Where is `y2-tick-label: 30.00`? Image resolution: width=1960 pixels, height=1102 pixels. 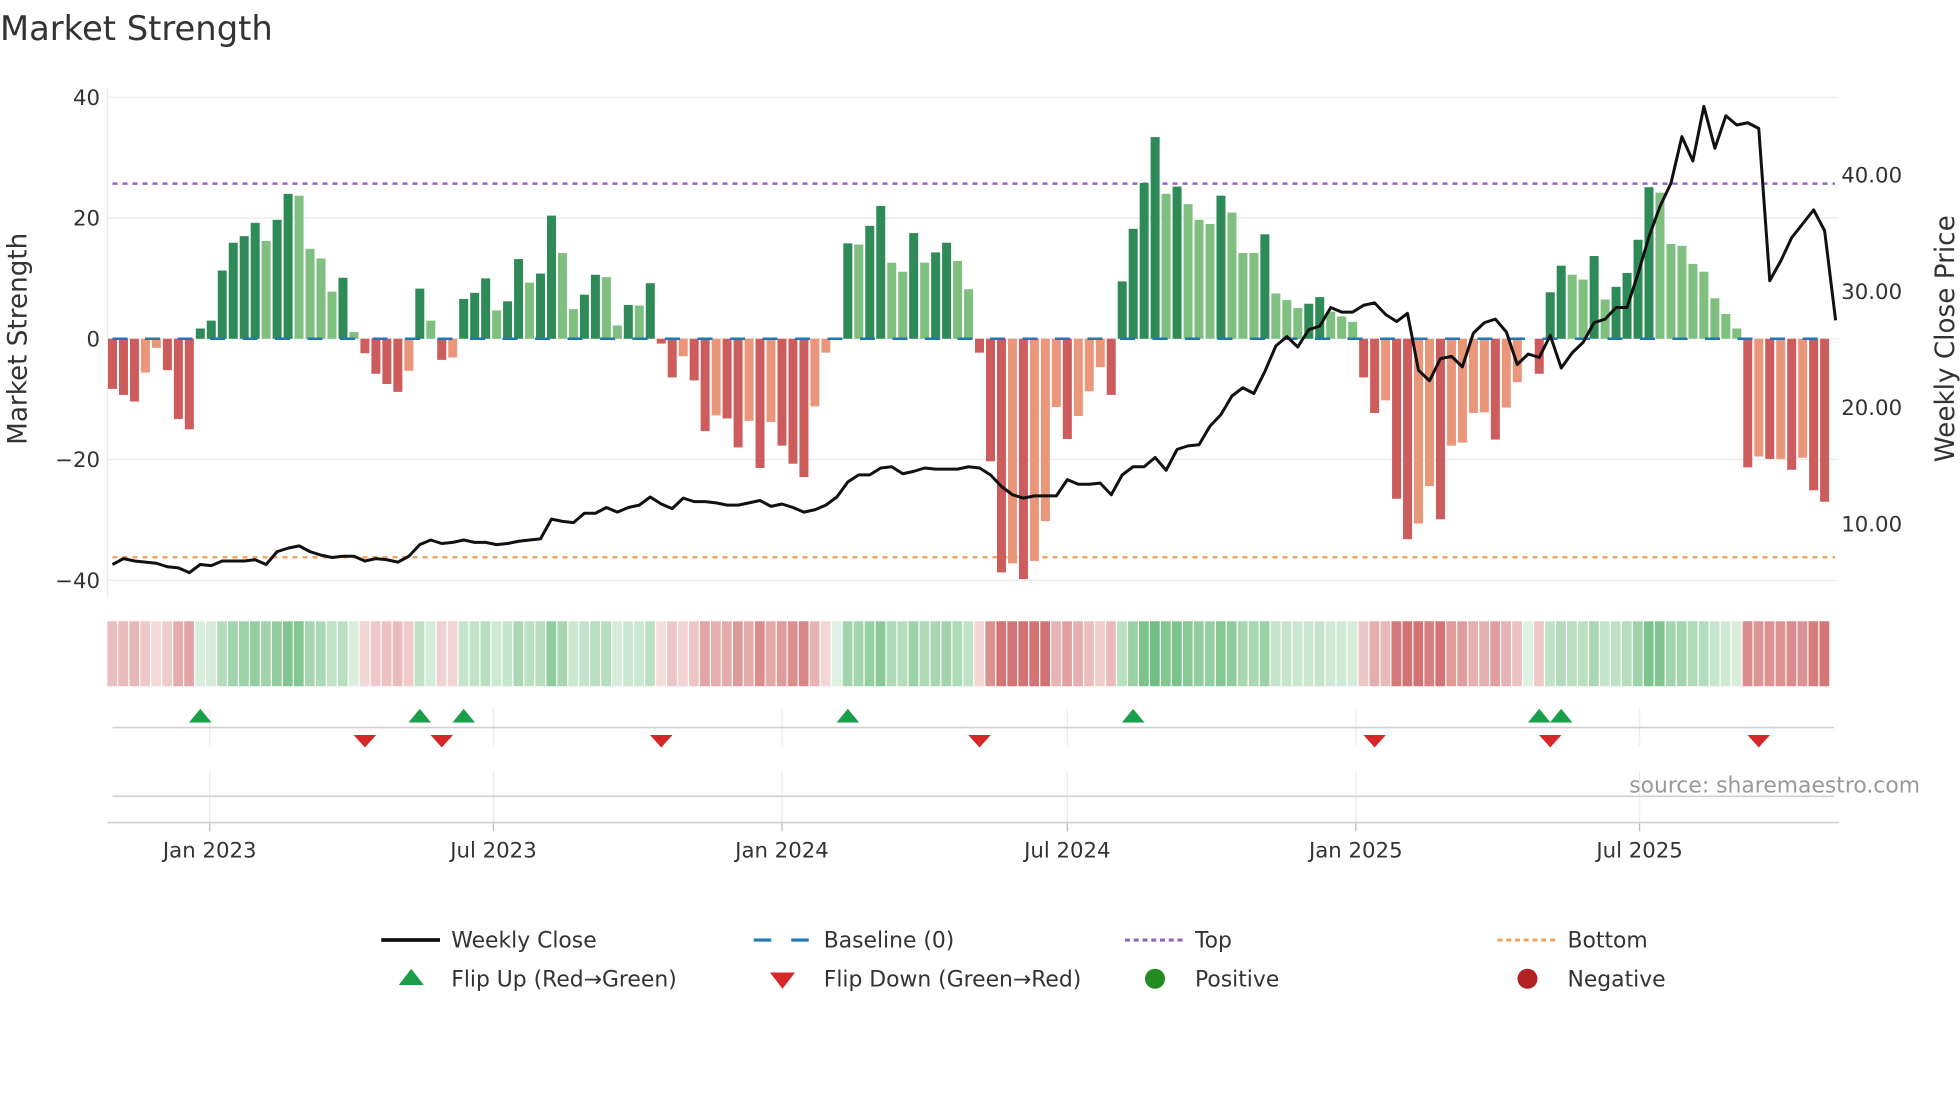 y2-tick-label: 30.00 is located at coordinates (1871, 292).